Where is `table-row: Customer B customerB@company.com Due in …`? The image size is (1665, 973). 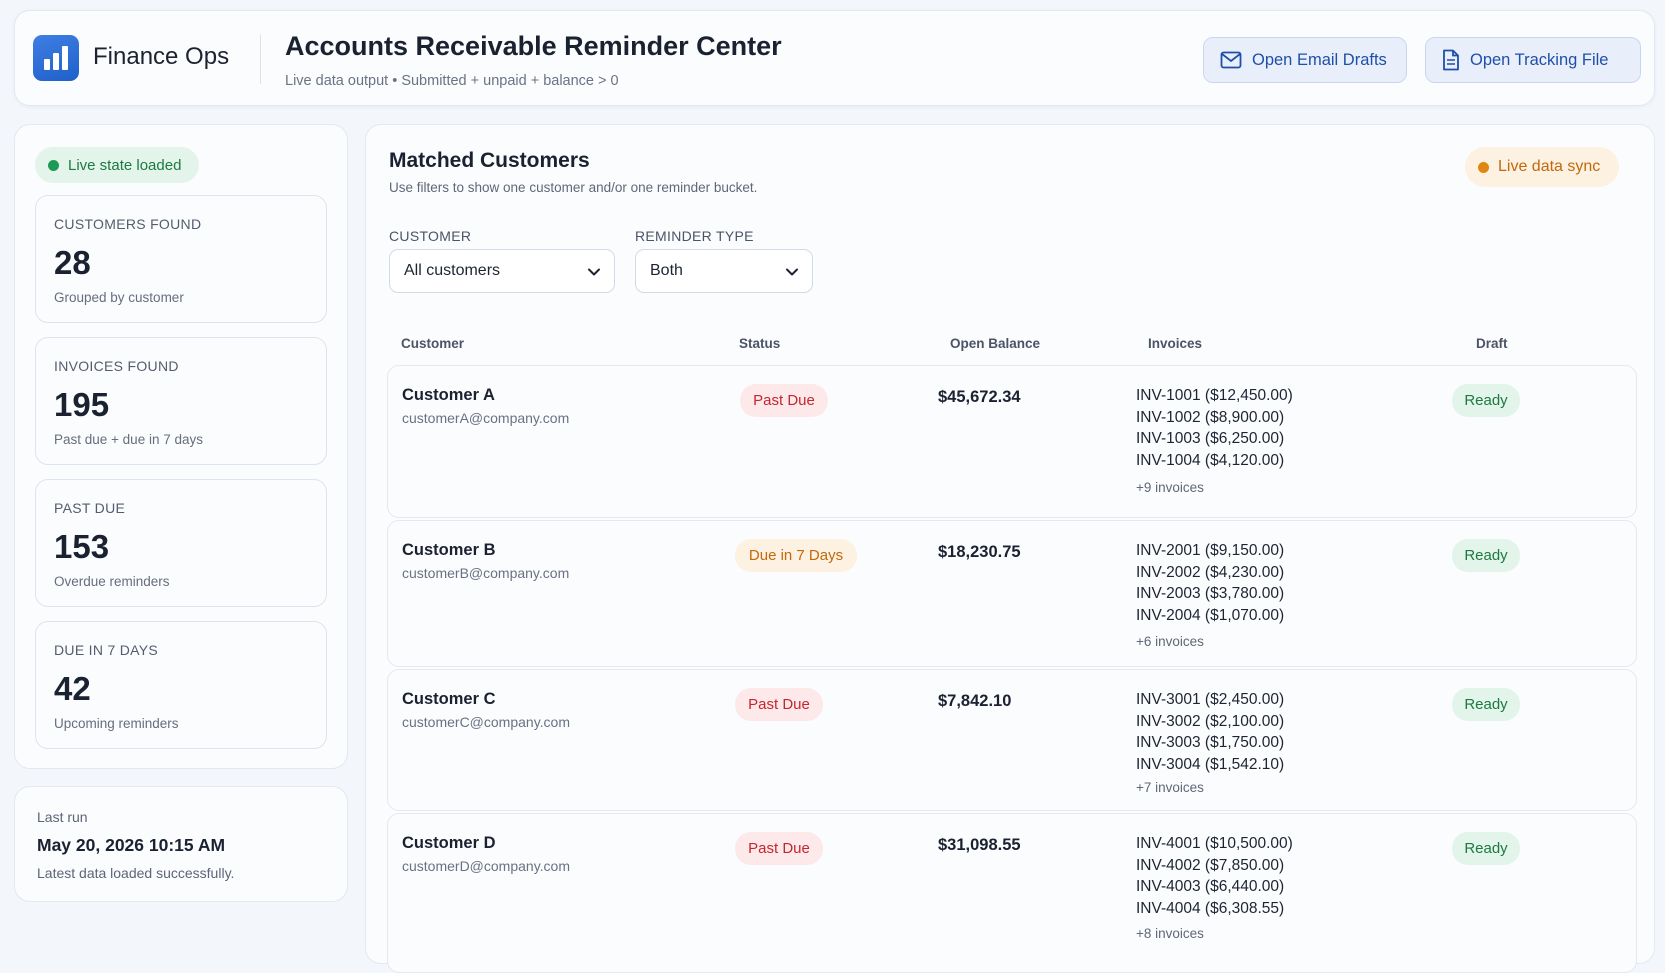
table-row: Customer B customerB@company.com Due in … is located at coordinates (1012, 593).